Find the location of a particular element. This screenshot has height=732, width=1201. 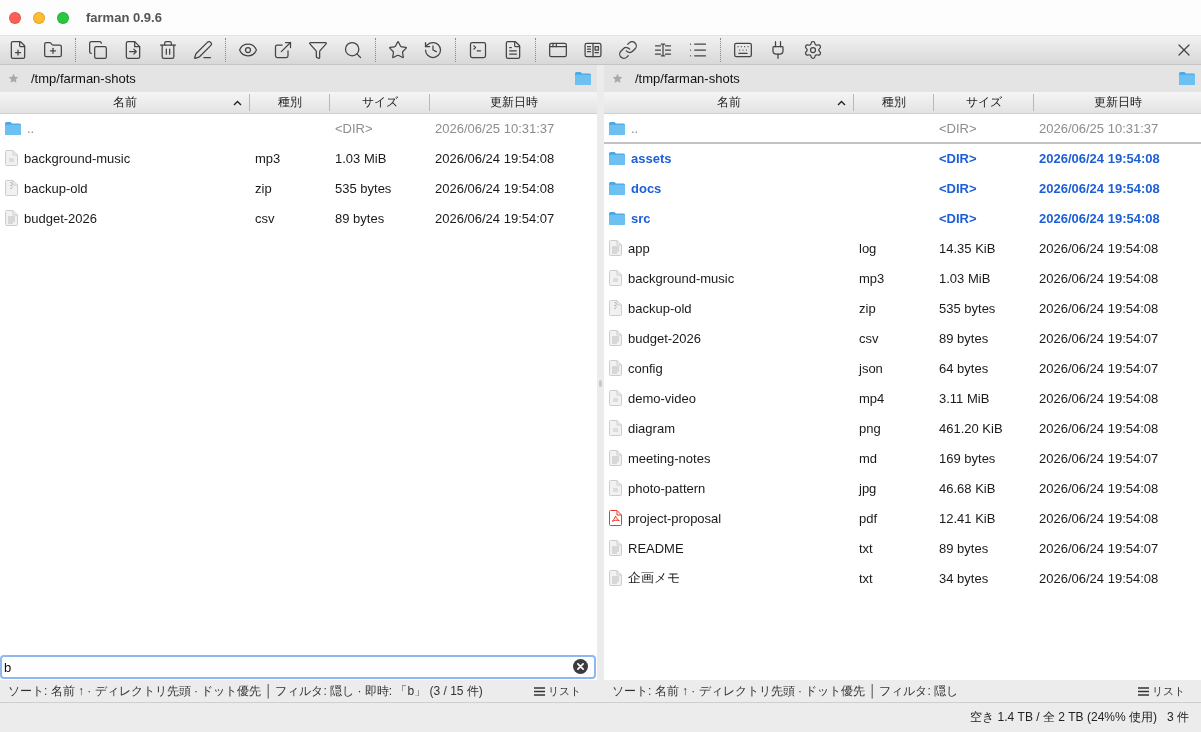

grip-icon is located at coordinates (600, 383).